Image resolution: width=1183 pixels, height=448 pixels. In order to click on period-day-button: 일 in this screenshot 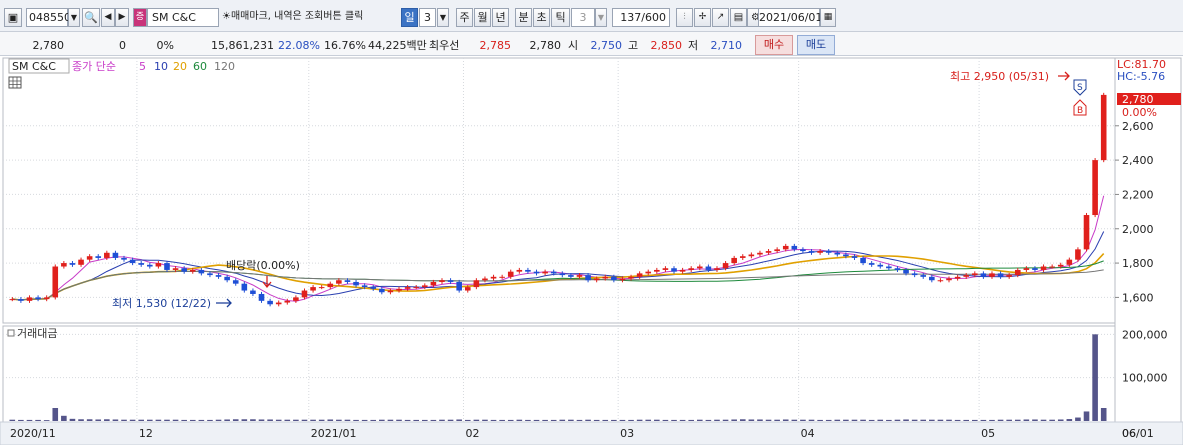, I will do `click(409, 17)`.